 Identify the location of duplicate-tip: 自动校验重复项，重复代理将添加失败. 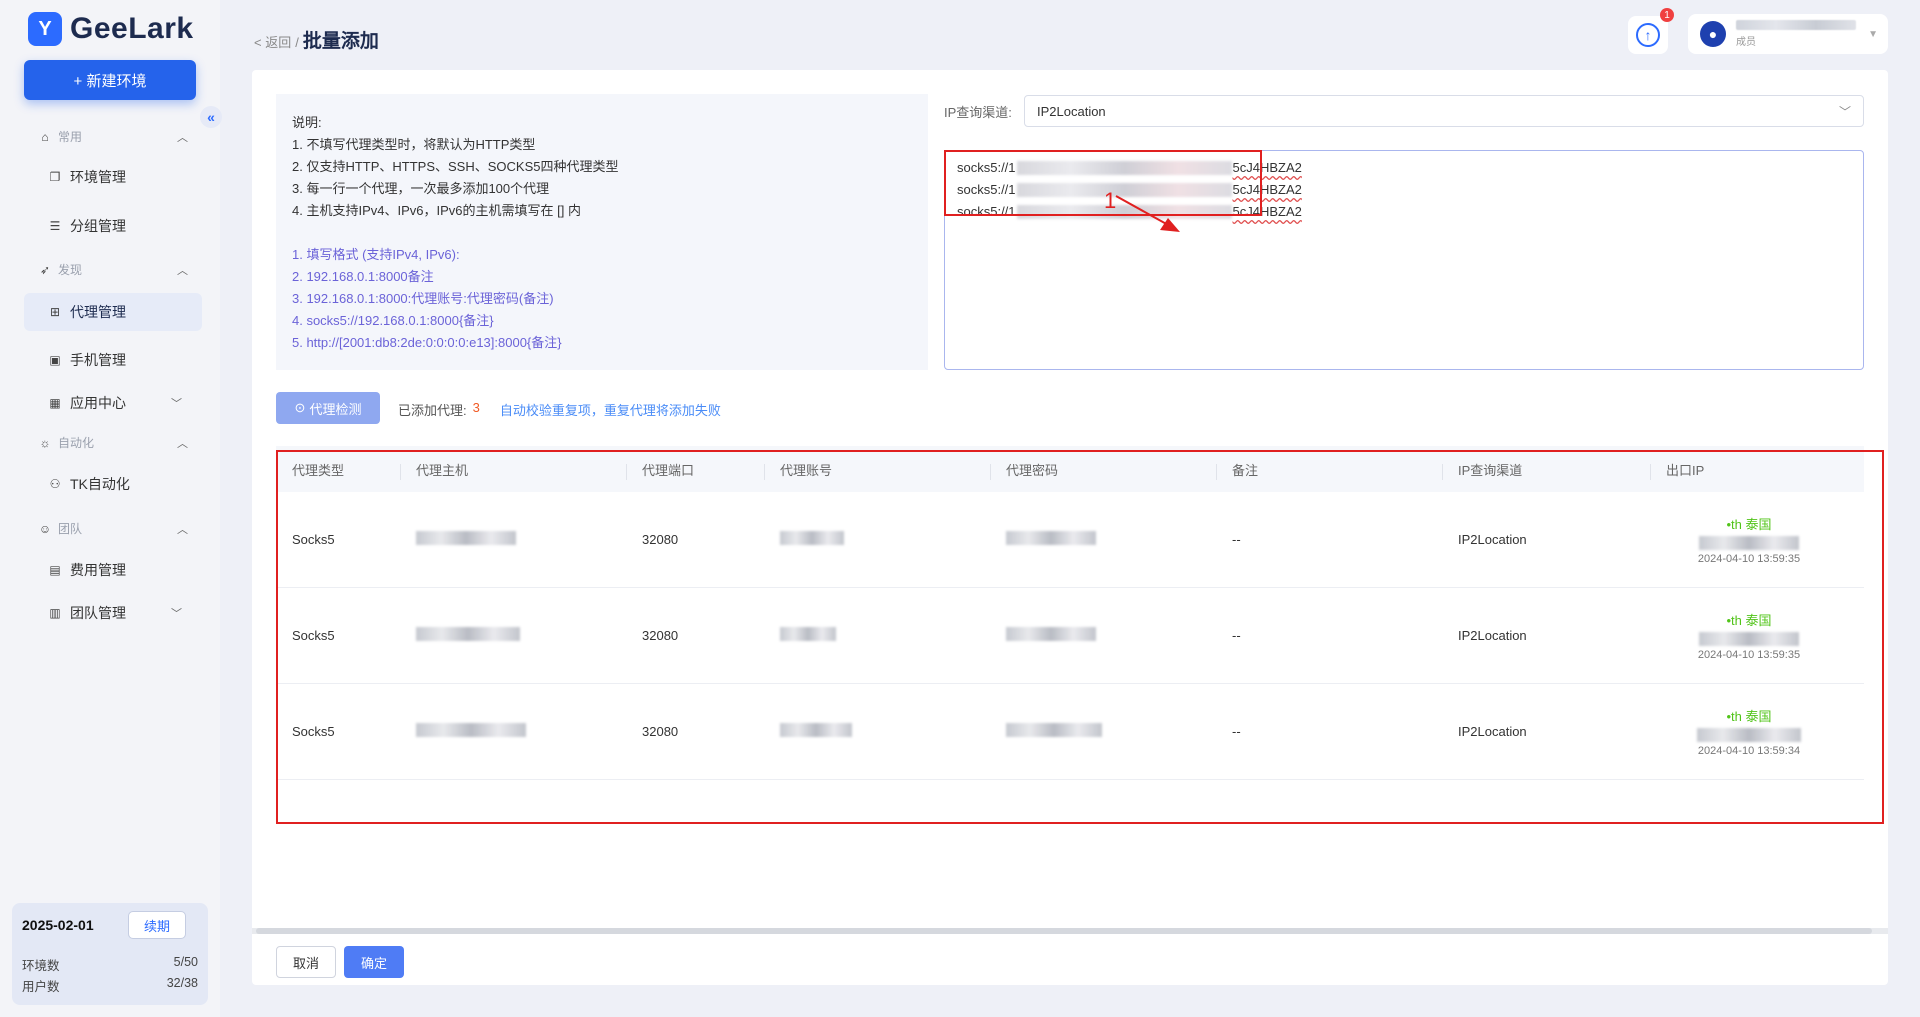
(610, 410).